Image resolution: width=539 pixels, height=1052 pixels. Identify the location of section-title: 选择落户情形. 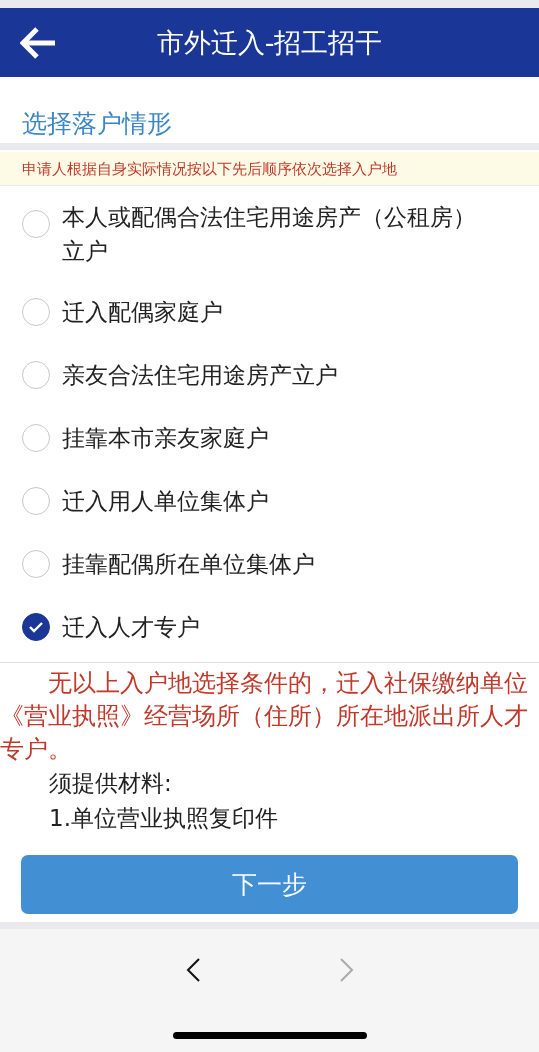
(97, 124).